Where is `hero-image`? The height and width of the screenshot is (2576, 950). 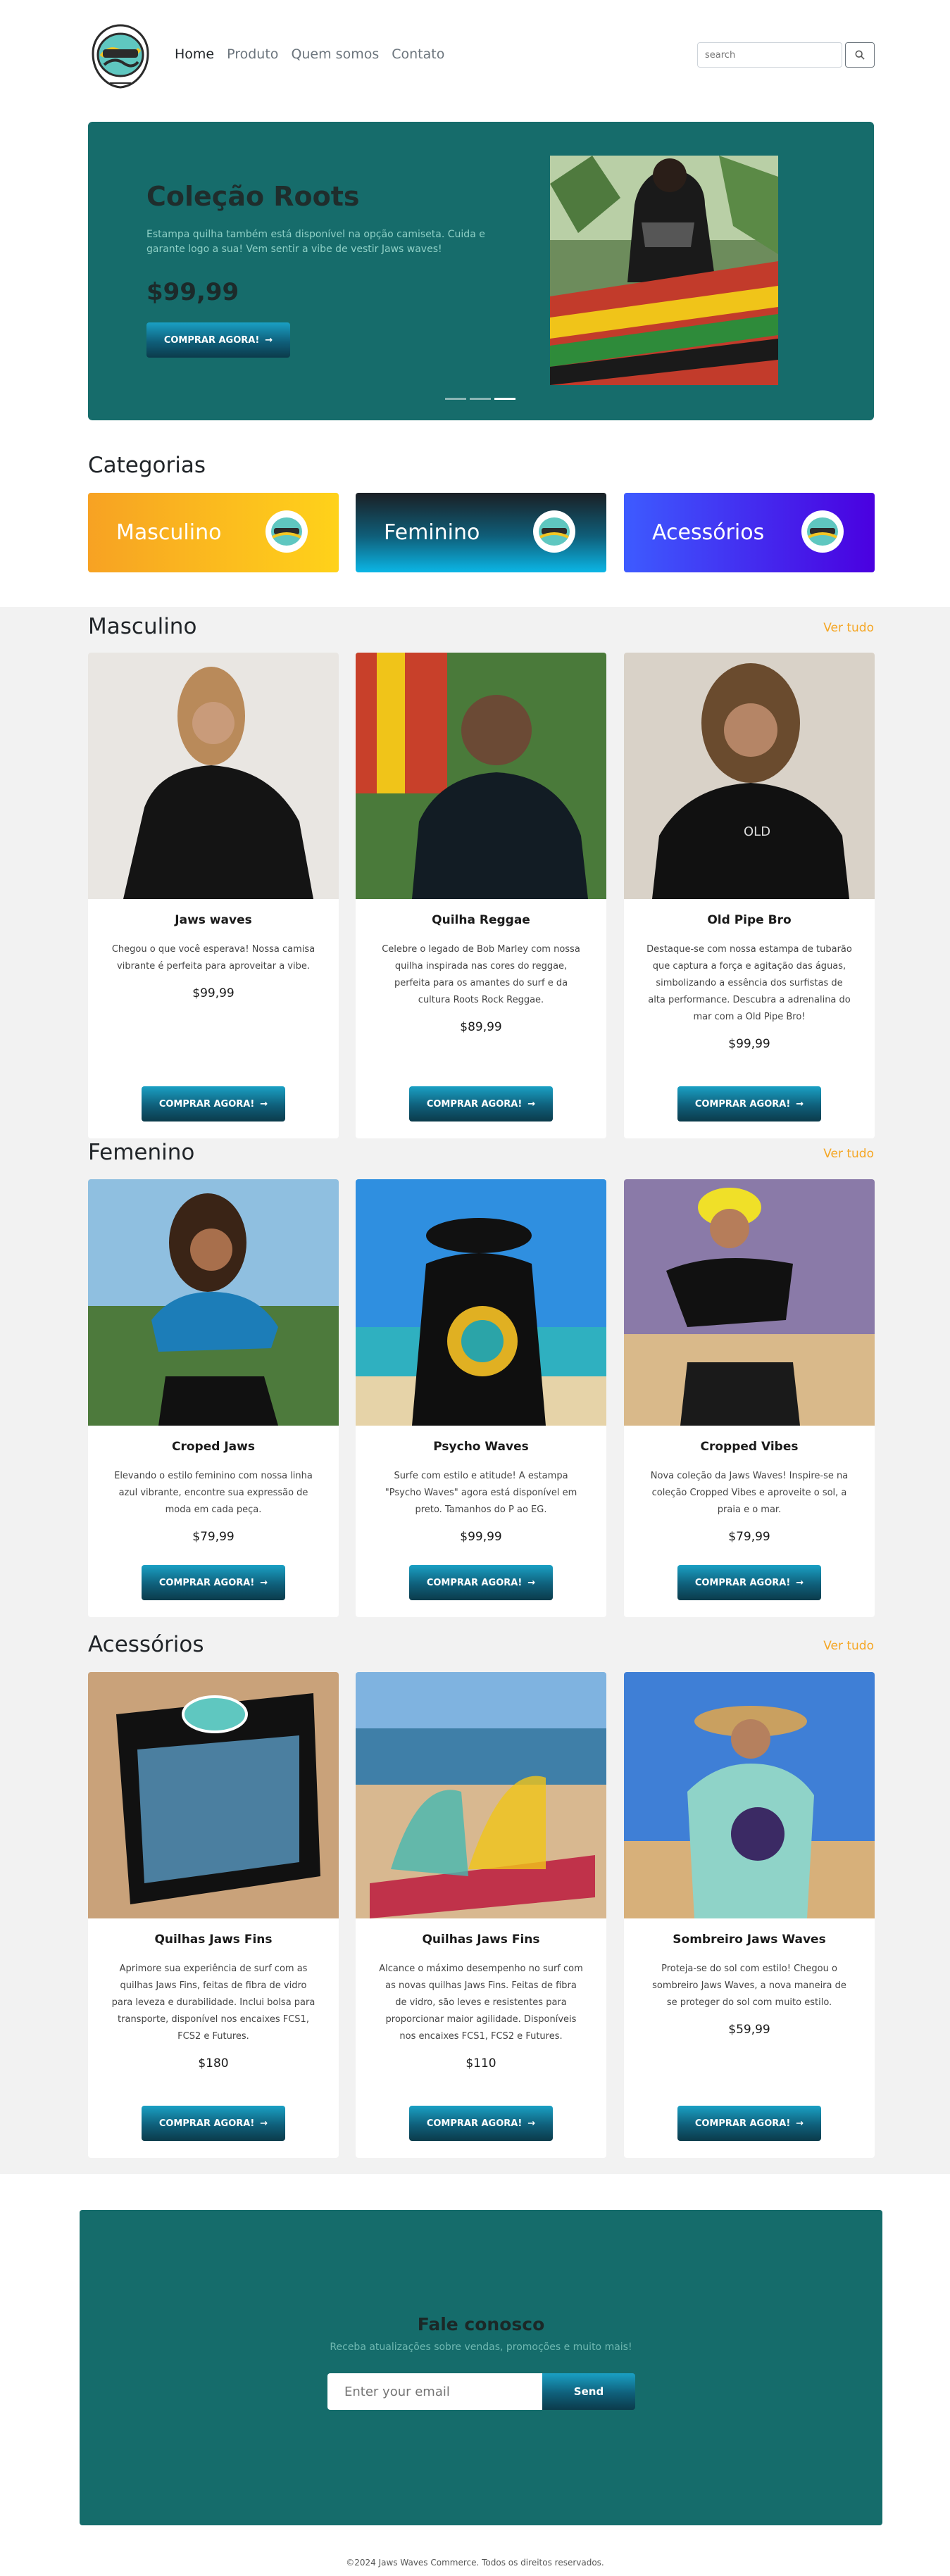
hero-image is located at coordinates (664, 270).